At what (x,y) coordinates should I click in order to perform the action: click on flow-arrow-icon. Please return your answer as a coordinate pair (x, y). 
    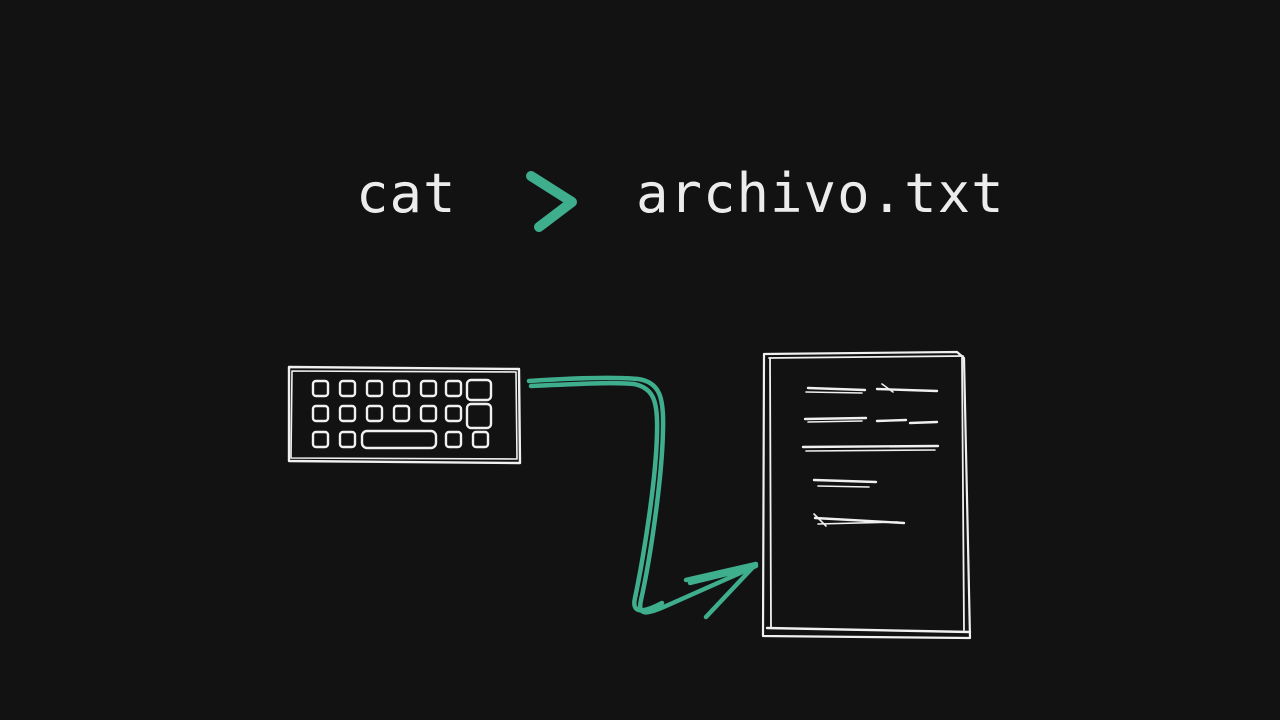
    Looking at the image, I should click on (642, 497).